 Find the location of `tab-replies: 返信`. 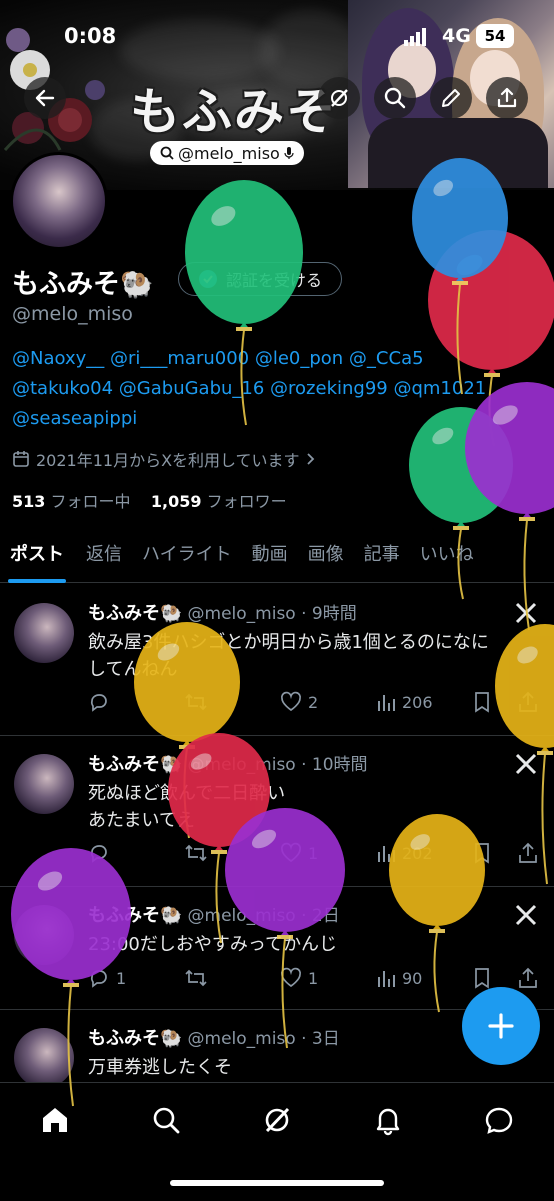

tab-replies: 返信 is located at coordinates (104, 556).